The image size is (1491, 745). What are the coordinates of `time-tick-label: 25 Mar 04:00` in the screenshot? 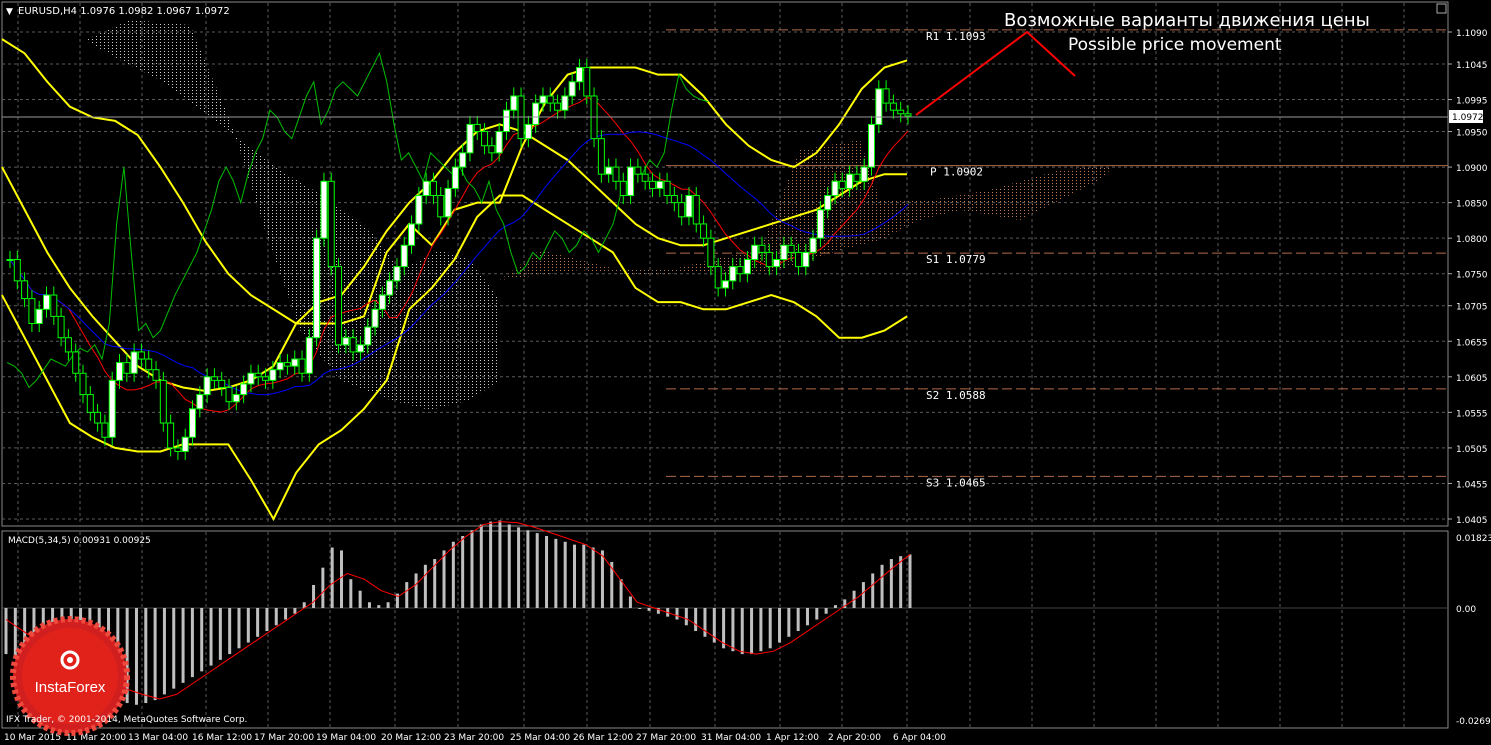 It's located at (540, 738).